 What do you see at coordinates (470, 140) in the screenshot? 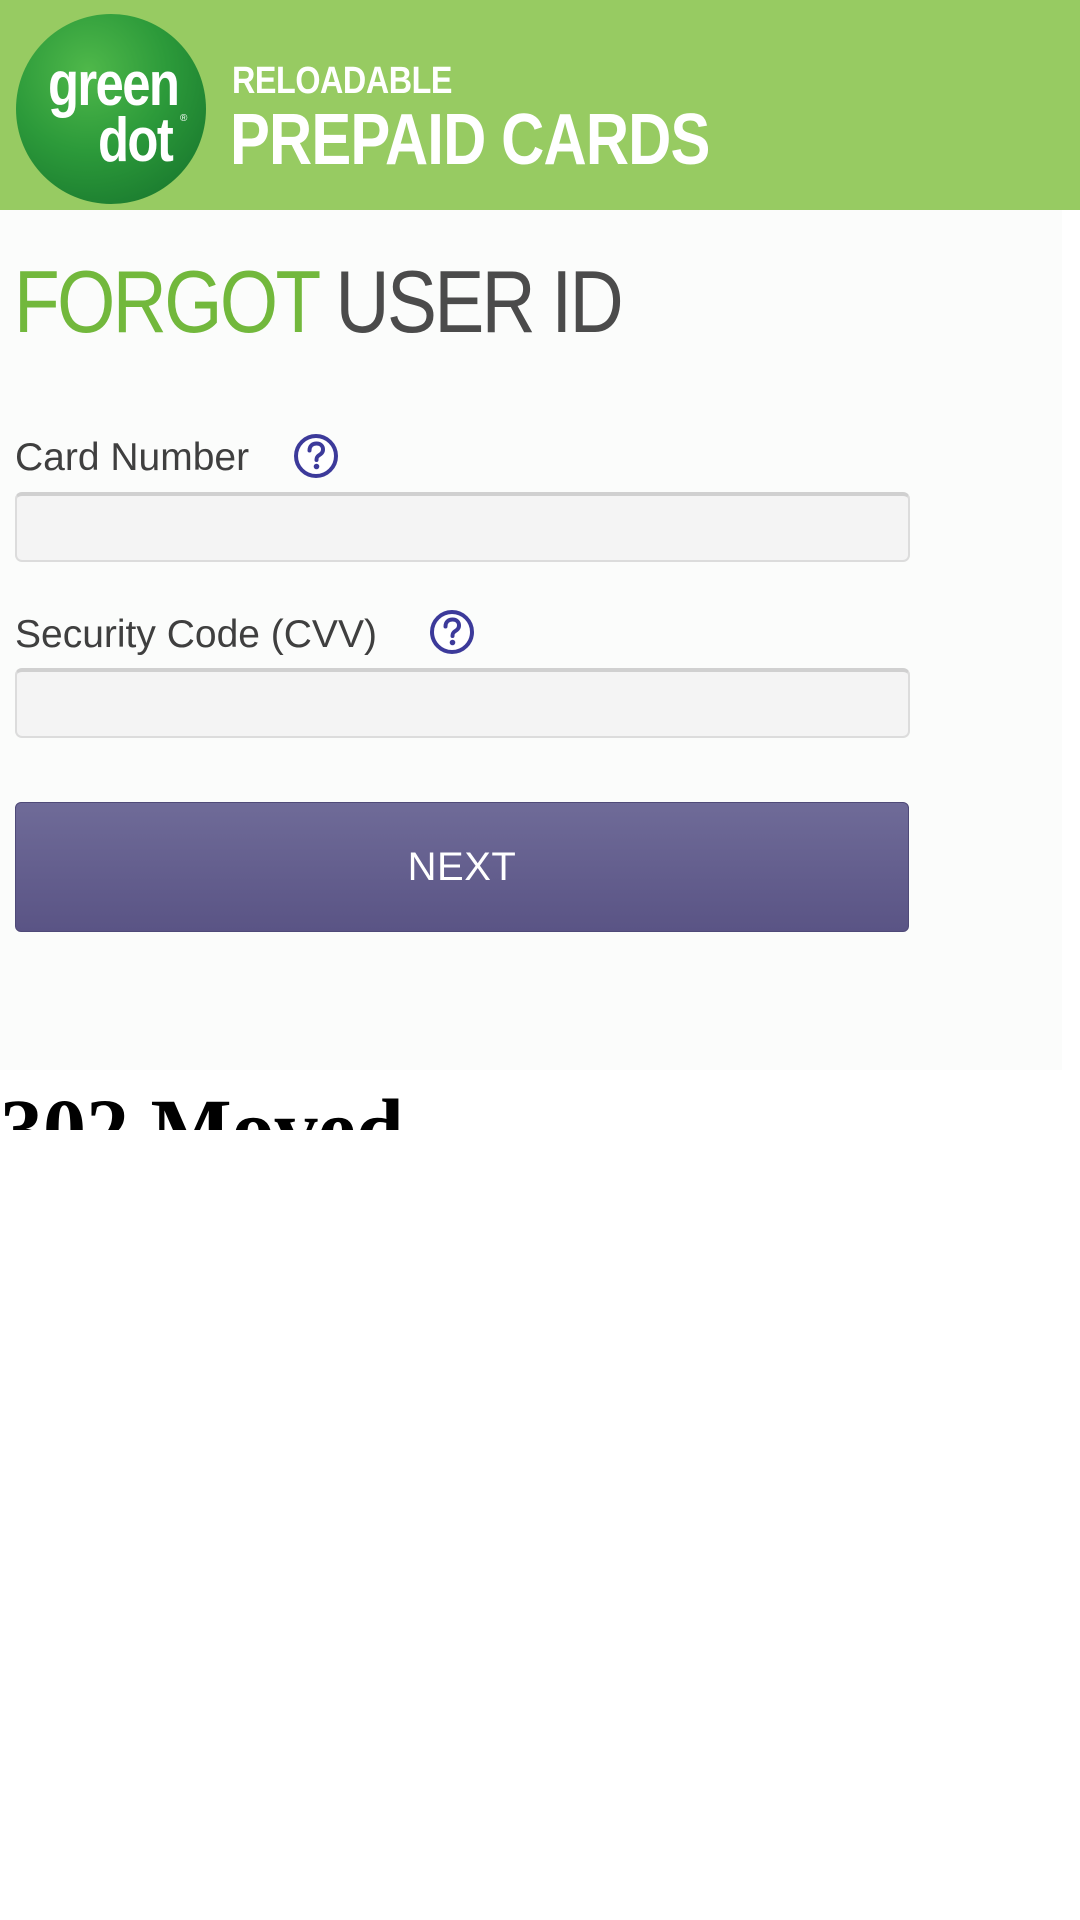
I see `header-title: PREPAID CARDS` at bounding box center [470, 140].